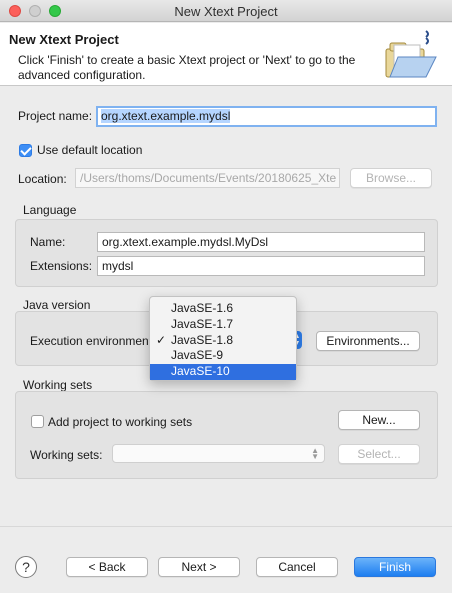 The width and height of the screenshot is (452, 593). I want to click on dropdown-option-javase-9: JavaSE-9, so click(223, 356).